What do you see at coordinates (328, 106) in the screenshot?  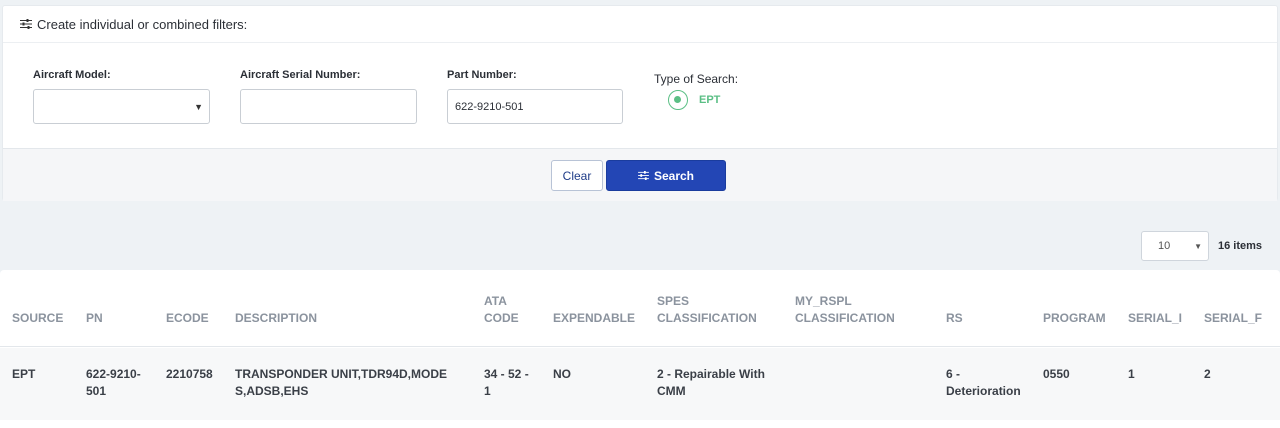 I see `serial-number-input` at bounding box center [328, 106].